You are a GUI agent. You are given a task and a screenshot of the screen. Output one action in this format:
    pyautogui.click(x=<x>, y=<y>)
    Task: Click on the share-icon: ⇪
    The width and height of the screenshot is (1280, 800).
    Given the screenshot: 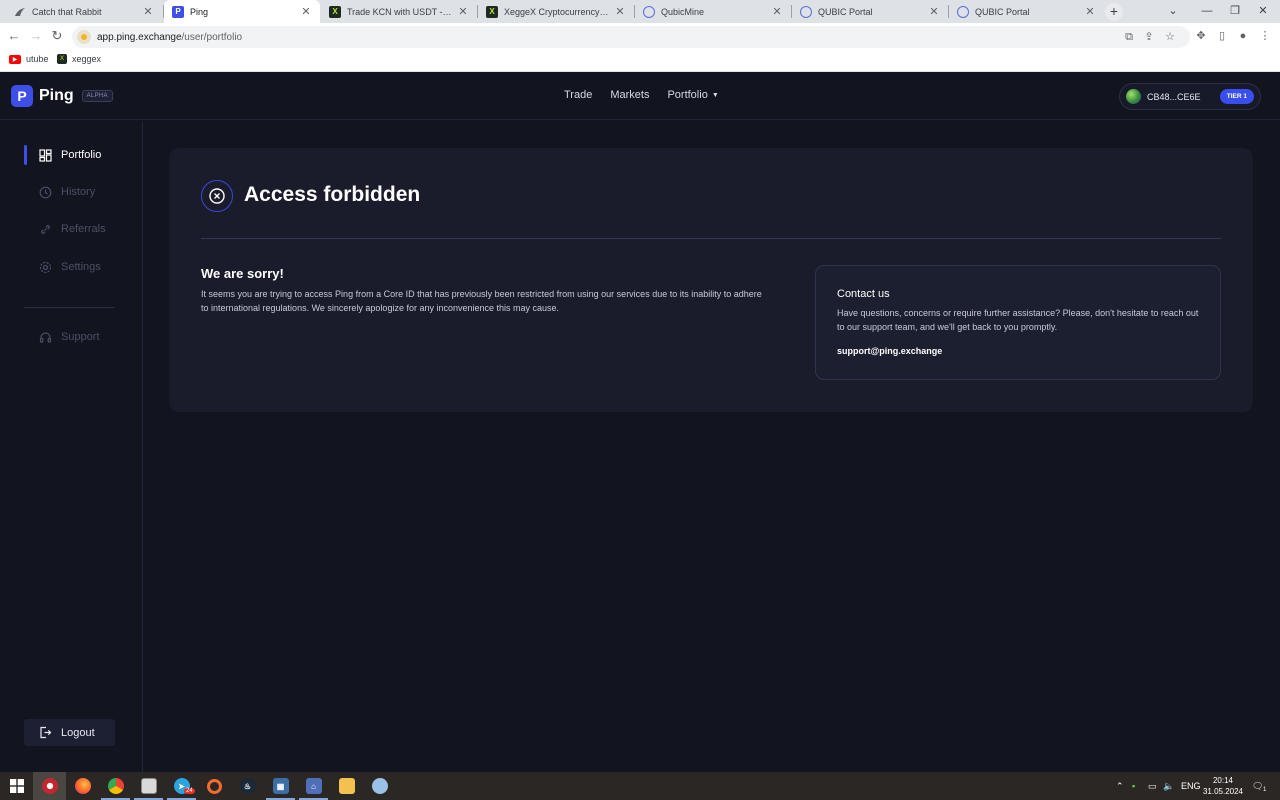 What is the action you would take?
    pyautogui.click(x=1149, y=37)
    